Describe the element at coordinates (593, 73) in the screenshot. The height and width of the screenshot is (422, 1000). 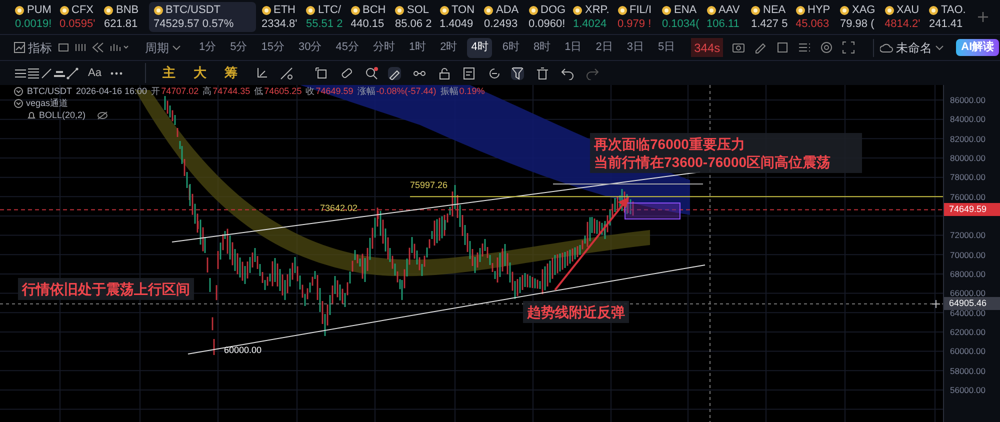
I see `redo-icon` at that location.